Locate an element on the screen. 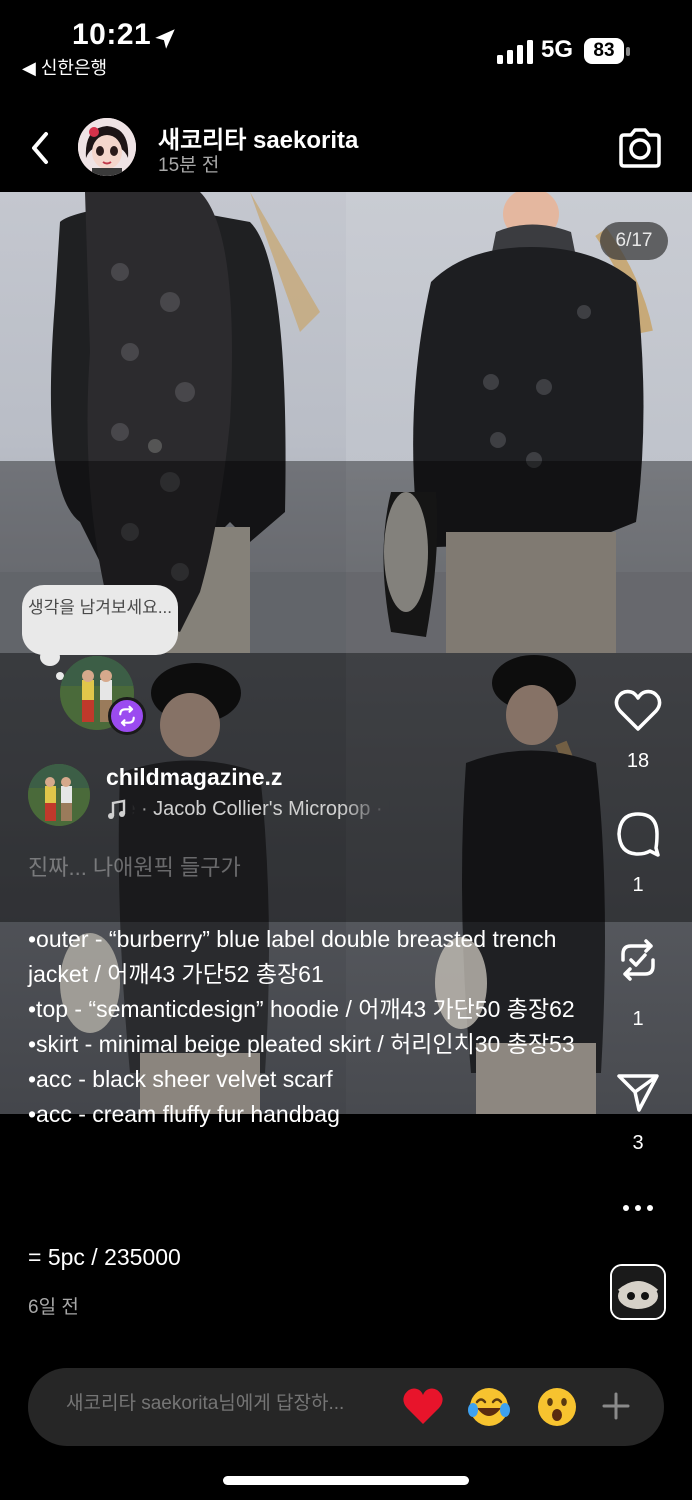 This screenshot has width=692, height=1500. heart-reaction-icon is located at coordinates (423, 1407).